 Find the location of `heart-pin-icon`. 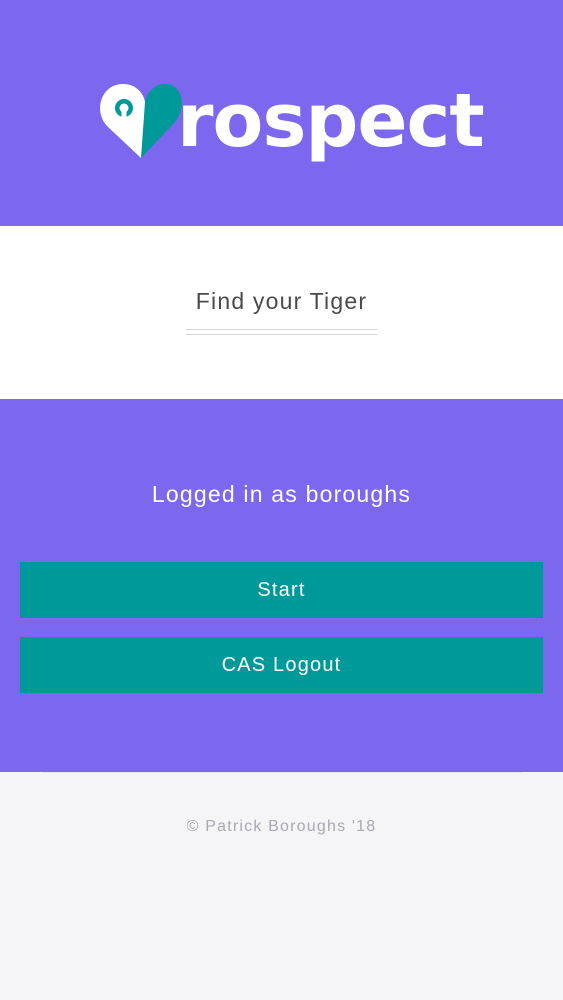

heart-pin-icon is located at coordinates (141, 121).